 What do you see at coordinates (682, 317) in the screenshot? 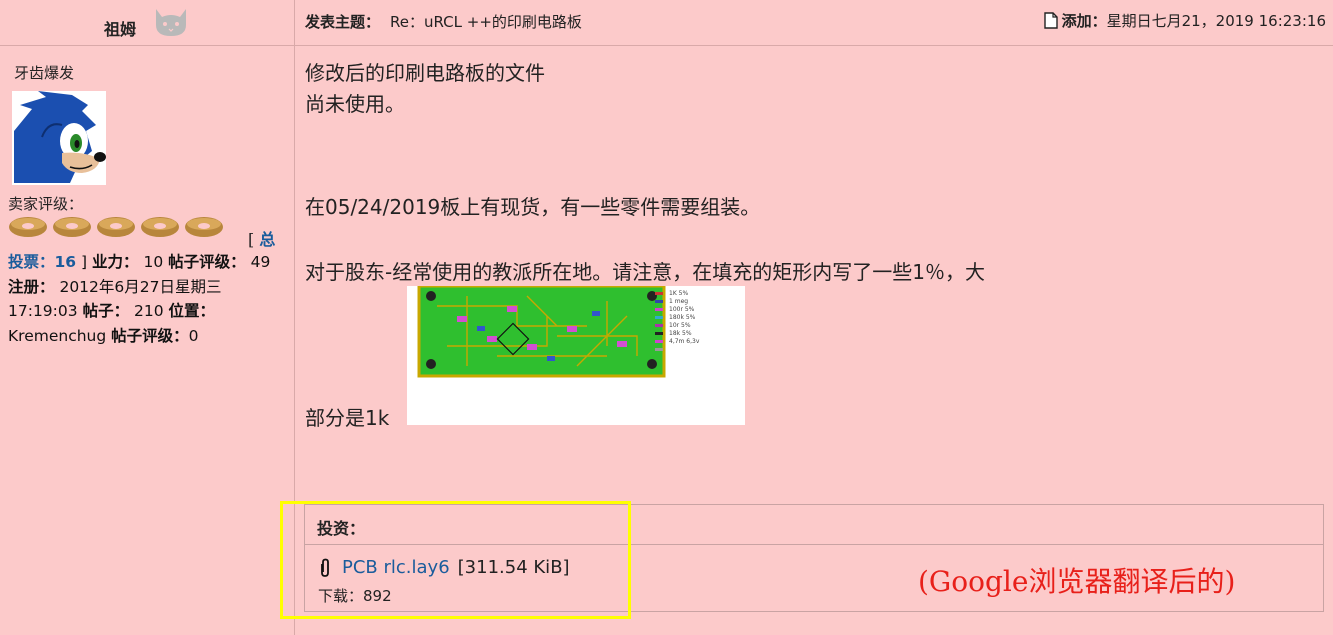
I see `pcb-legend-label: 180k 5%` at bounding box center [682, 317].